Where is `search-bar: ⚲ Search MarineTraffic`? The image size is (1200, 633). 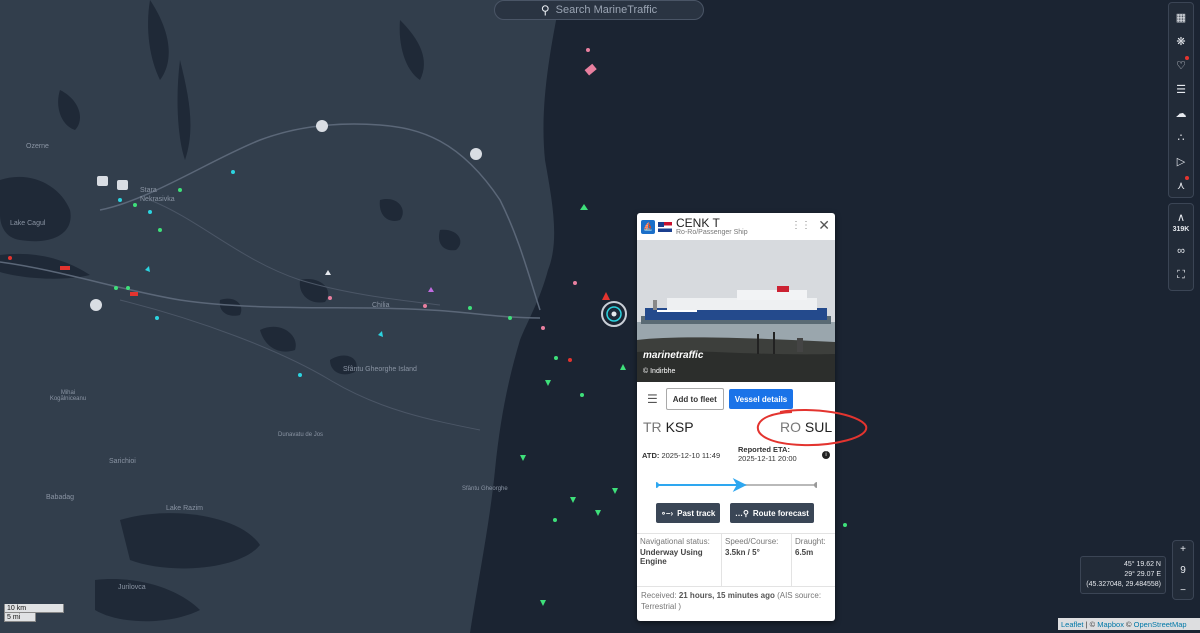 search-bar: ⚲ Search MarineTraffic is located at coordinates (599, 10).